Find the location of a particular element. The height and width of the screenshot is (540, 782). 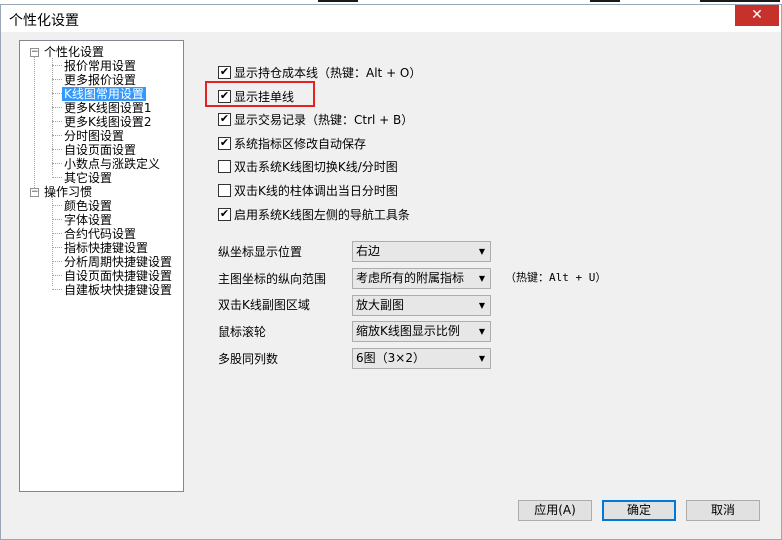

multi-stock-columns-select: 6图（3×2） ▼ is located at coordinates (421, 358).